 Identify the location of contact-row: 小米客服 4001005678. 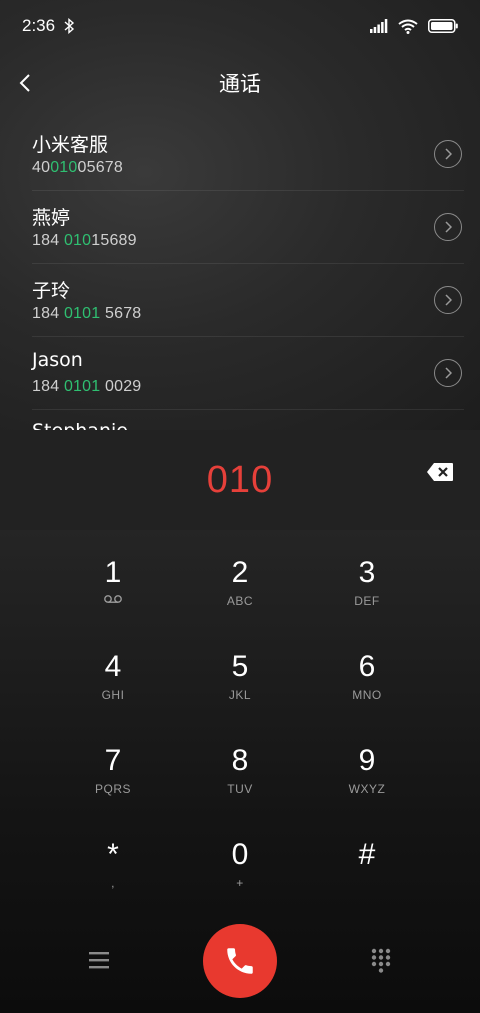
(248, 154).